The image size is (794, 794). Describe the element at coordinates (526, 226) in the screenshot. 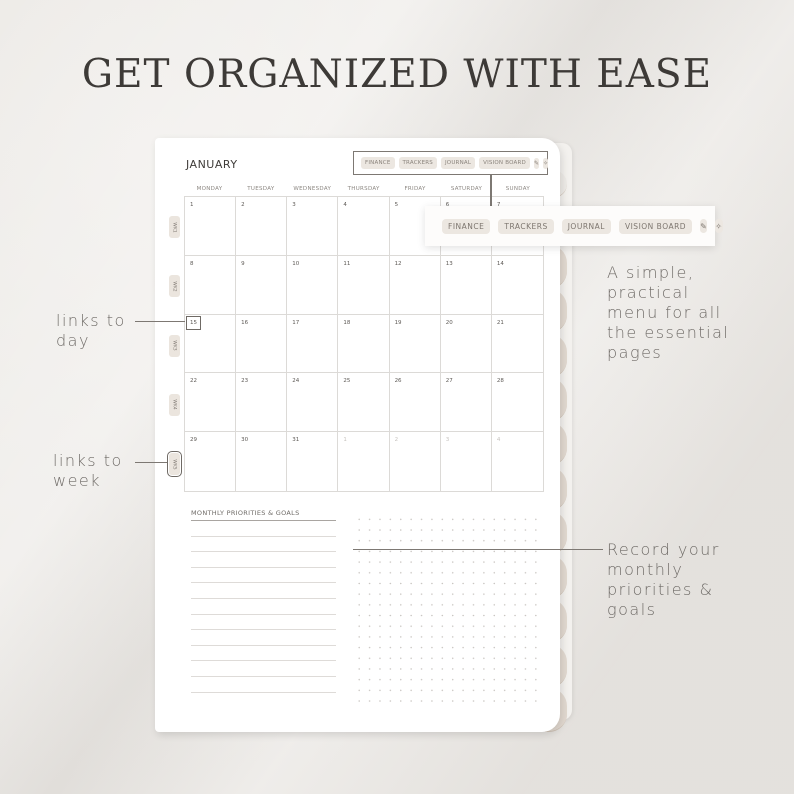

I see `popup-trackers: TRACKERS` at that location.